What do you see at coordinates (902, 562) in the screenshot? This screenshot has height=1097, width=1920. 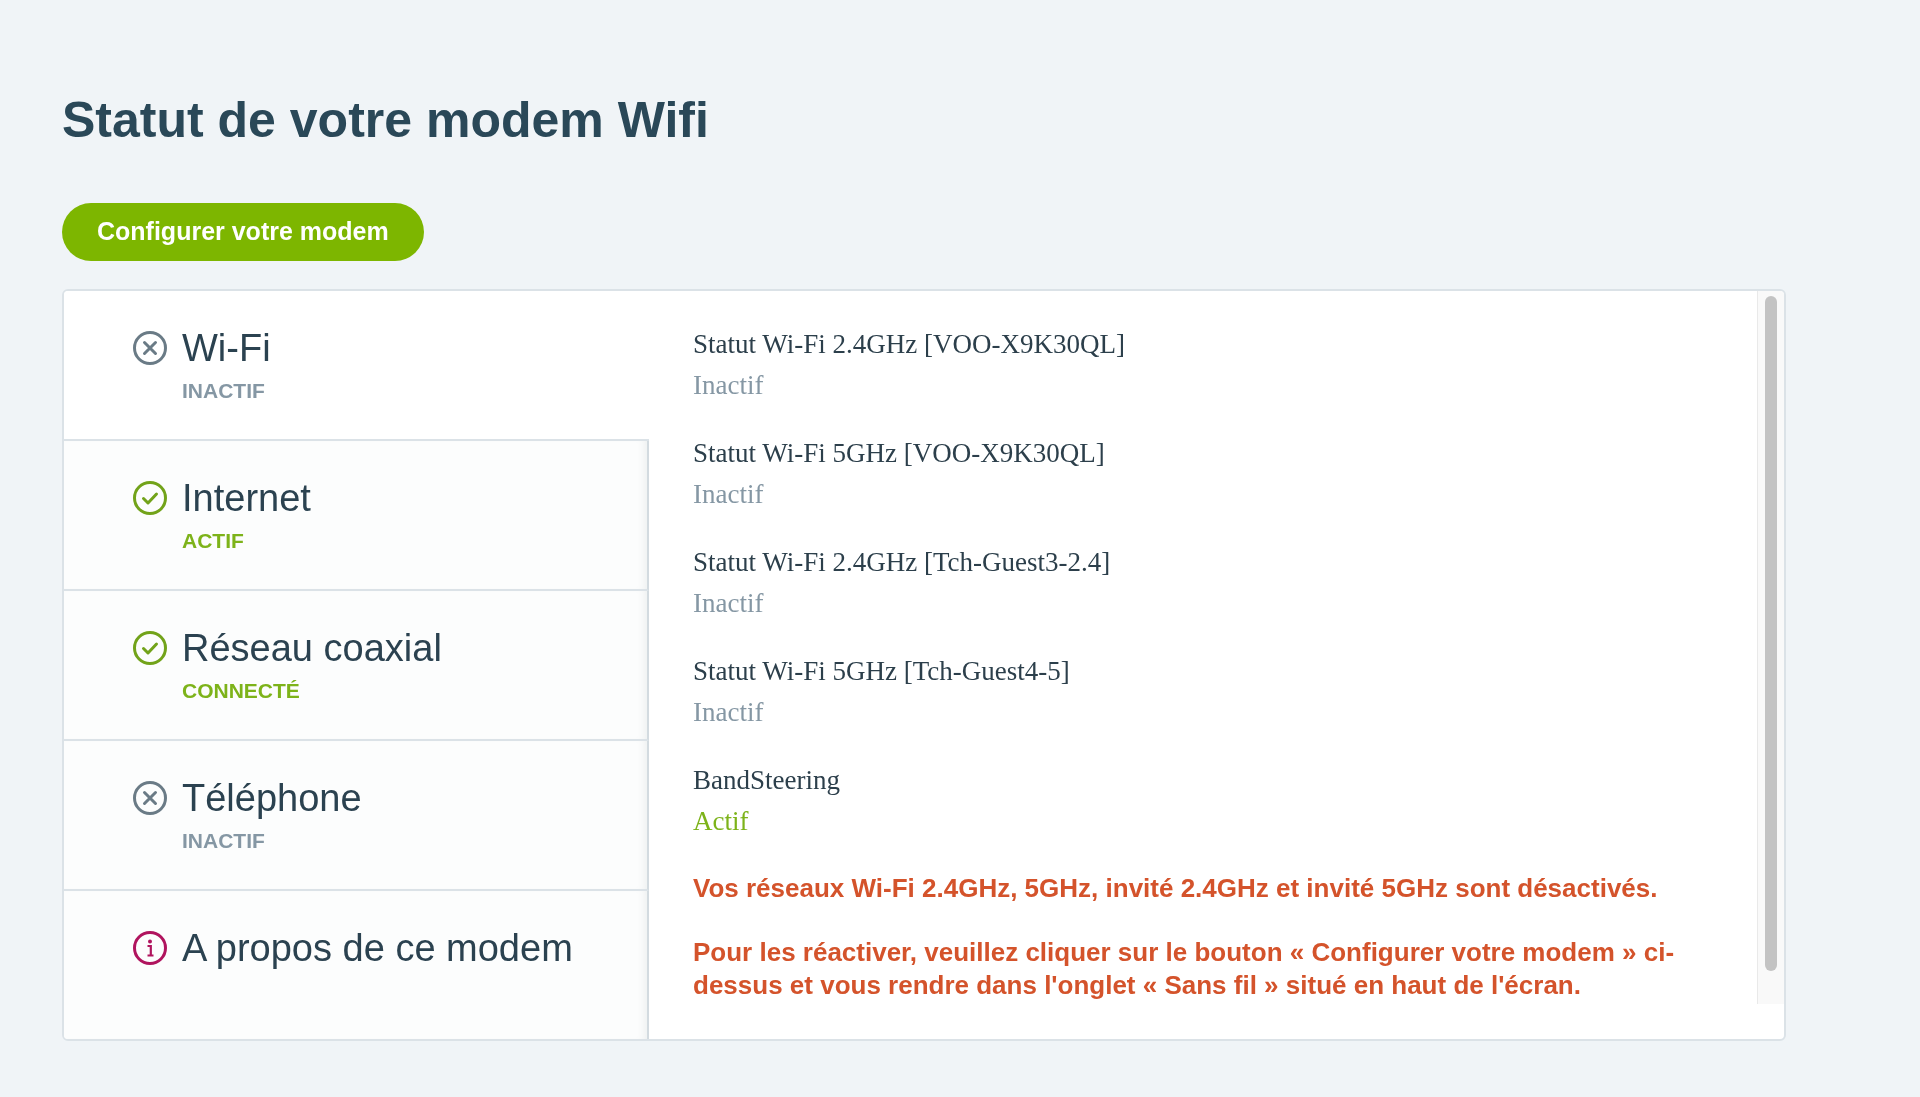 I see `detail-label: Statut Wi-Fi 2.4GHz [Tch-Guest3-2.4]` at bounding box center [902, 562].